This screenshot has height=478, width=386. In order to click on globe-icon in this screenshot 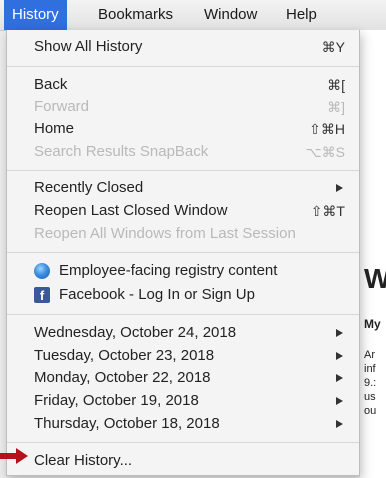, I will do `click(42, 271)`.